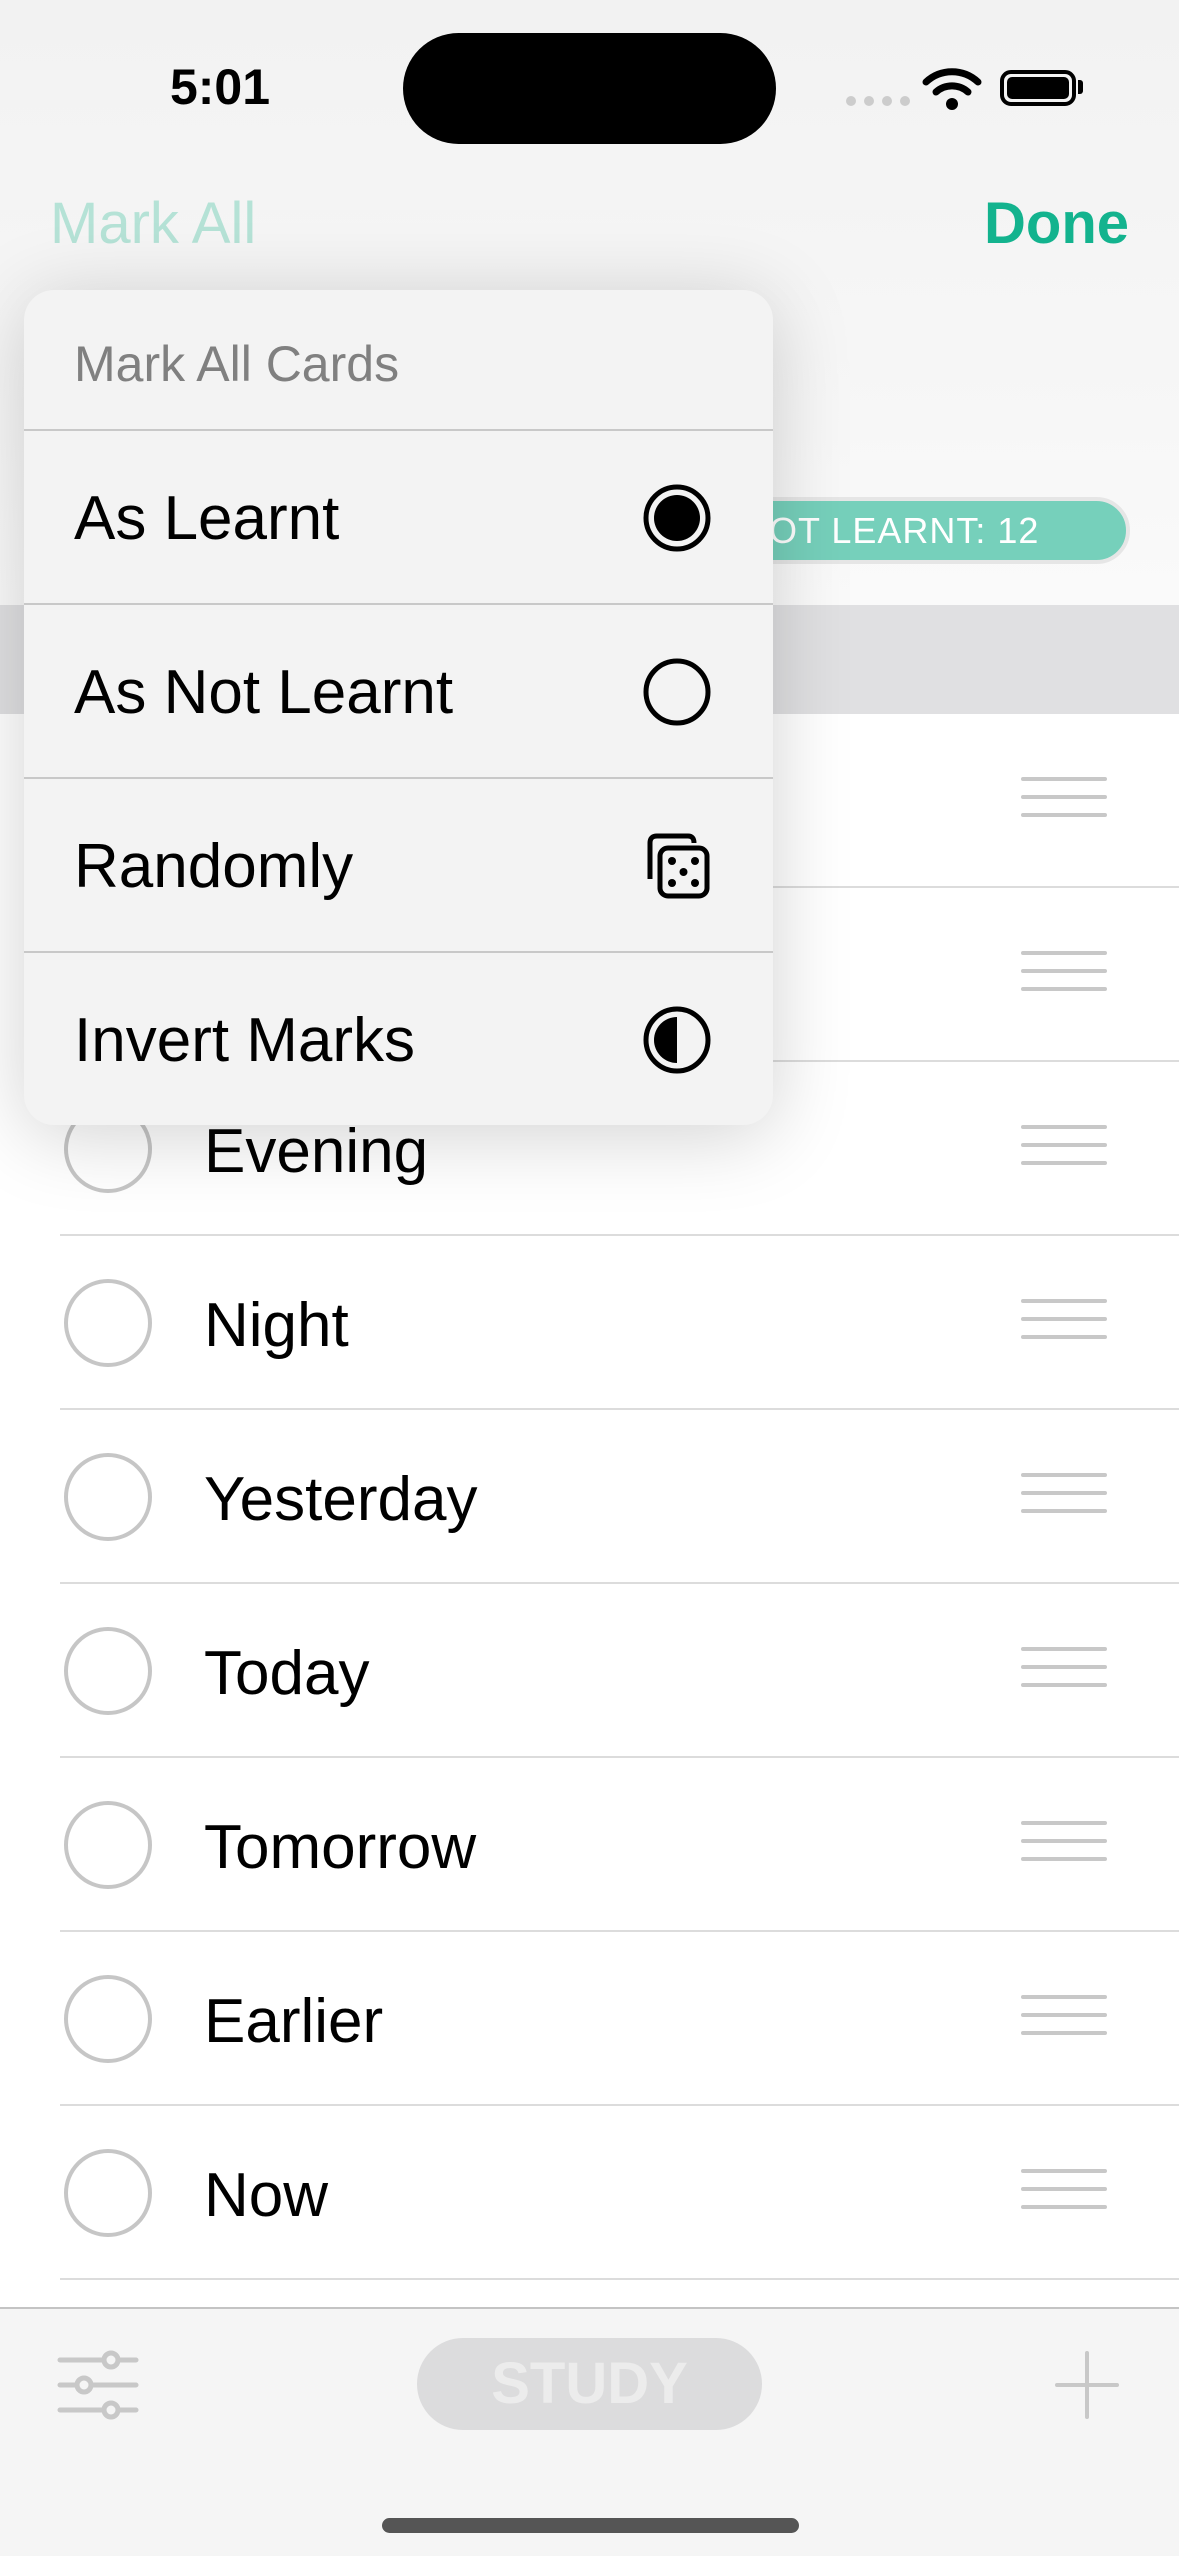 This screenshot has width=1179, height=2556. Describe the element at coordinates (245, 1040) in the screenshot. I see `menu-item-label: Invert Marks` at that location.